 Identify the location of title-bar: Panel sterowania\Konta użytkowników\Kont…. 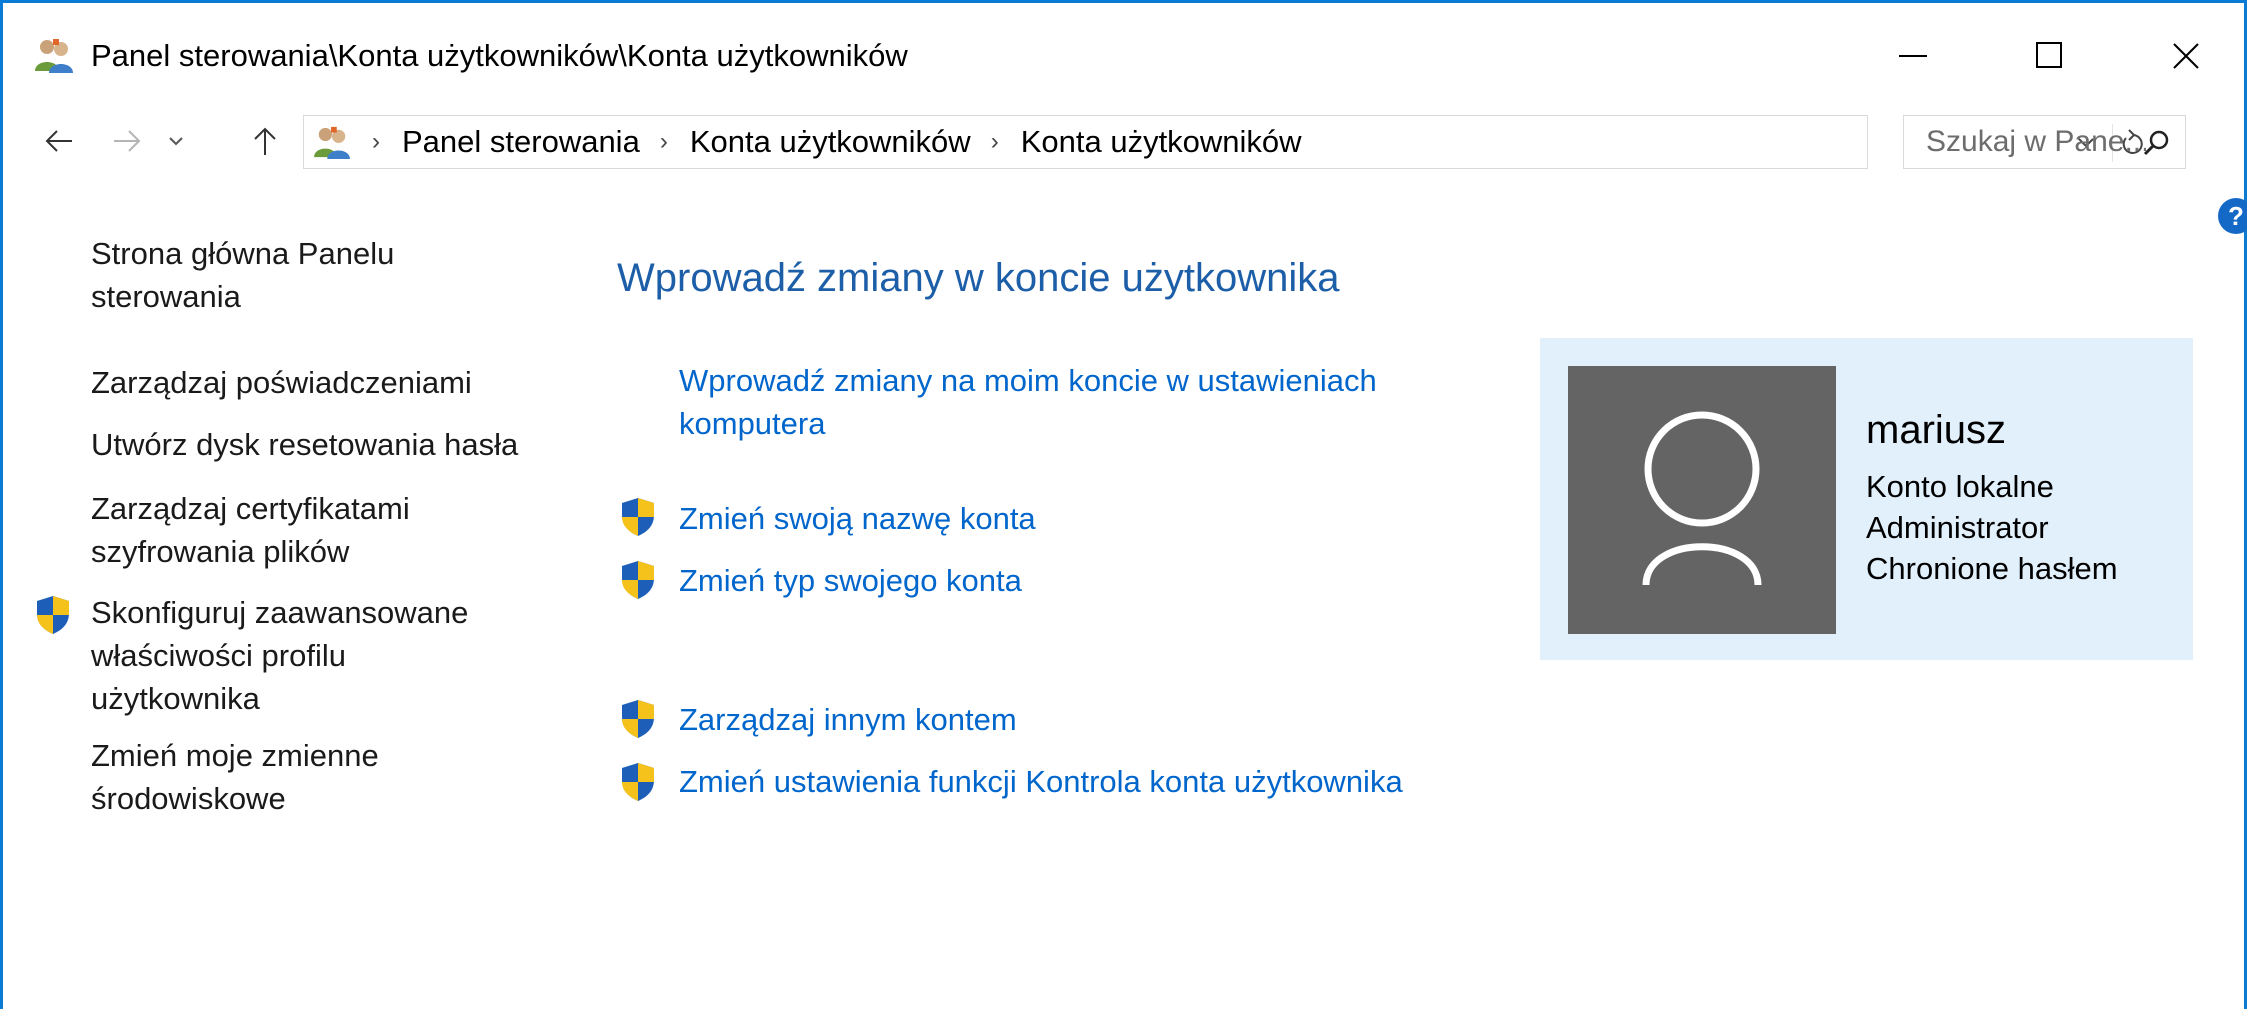
(1123, 55).